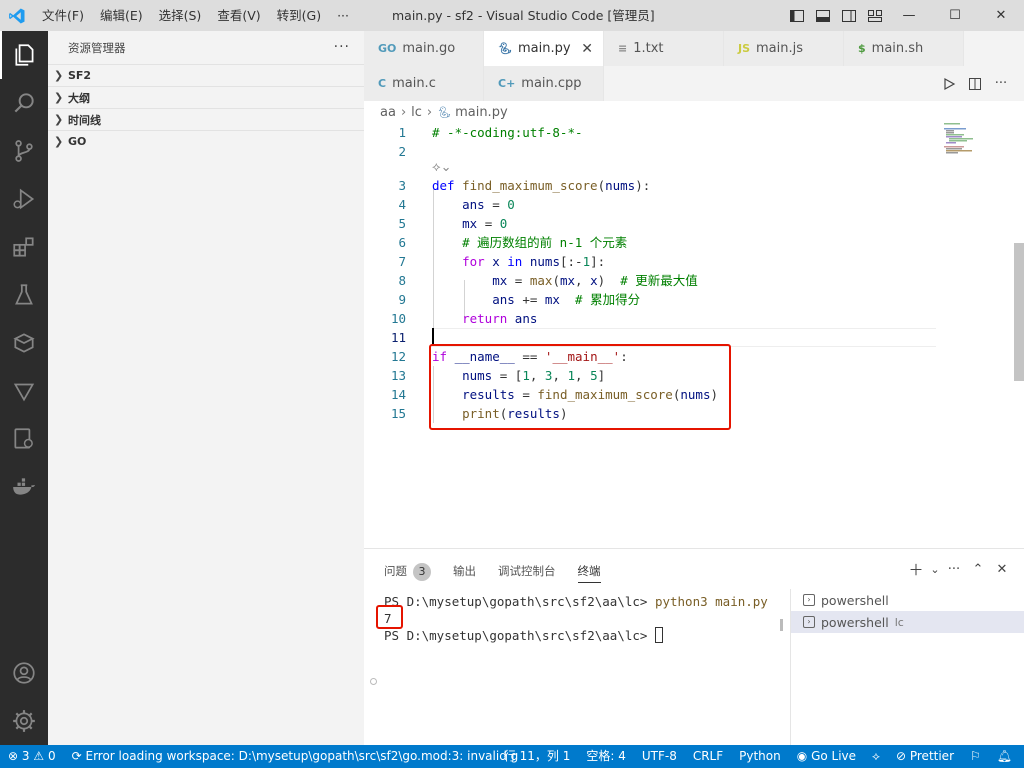 This screenshot has width=1024, height=768. Describe the element at coordinates (343, 15) in the screenshot. I see `menu-more: ···` at that location.